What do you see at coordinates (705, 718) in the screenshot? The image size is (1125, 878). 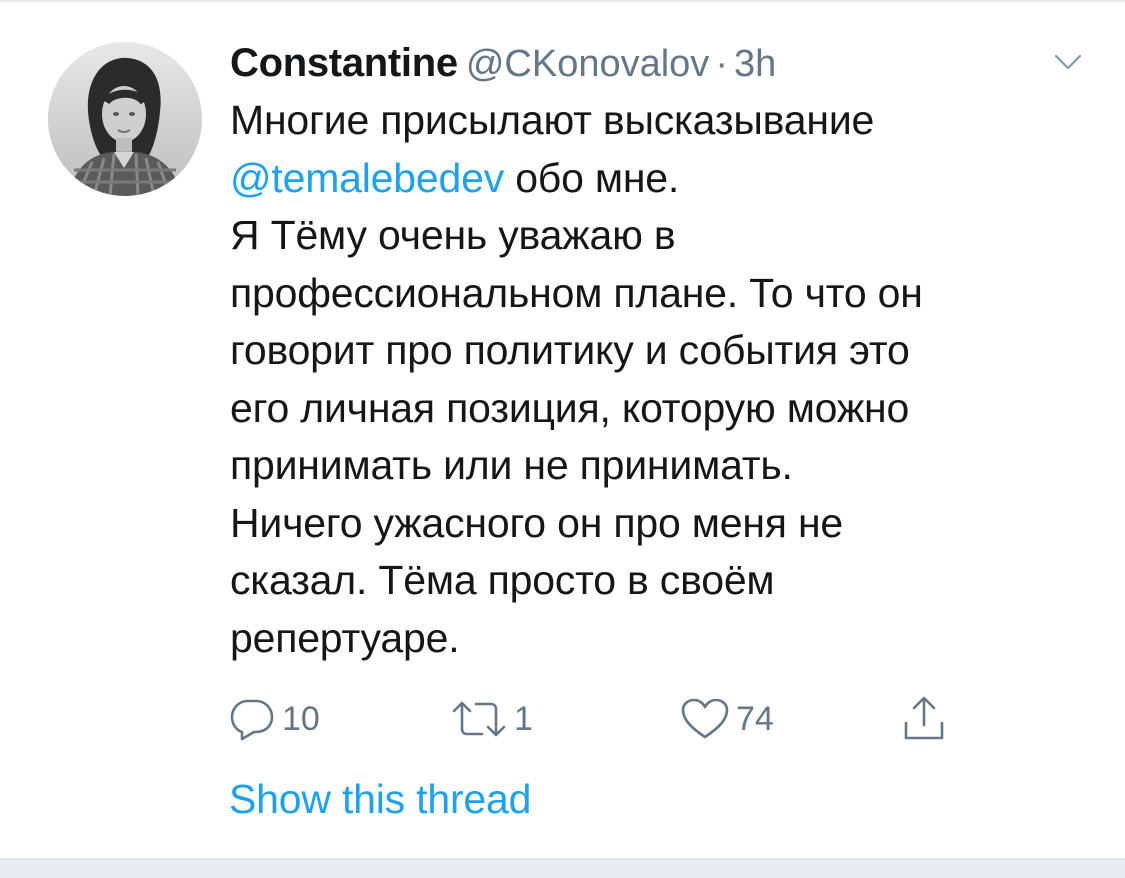 I see `heart-icon` at bounding box center [705, 718].